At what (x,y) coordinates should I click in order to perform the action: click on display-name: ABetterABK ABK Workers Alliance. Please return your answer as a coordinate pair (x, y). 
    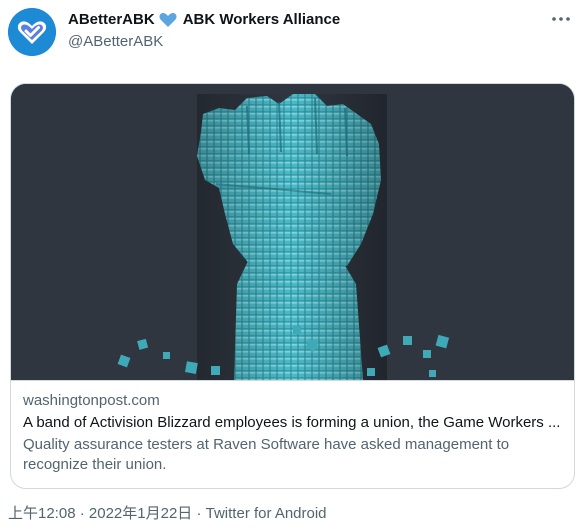
    Looking at the image, I should click on (204, 20).